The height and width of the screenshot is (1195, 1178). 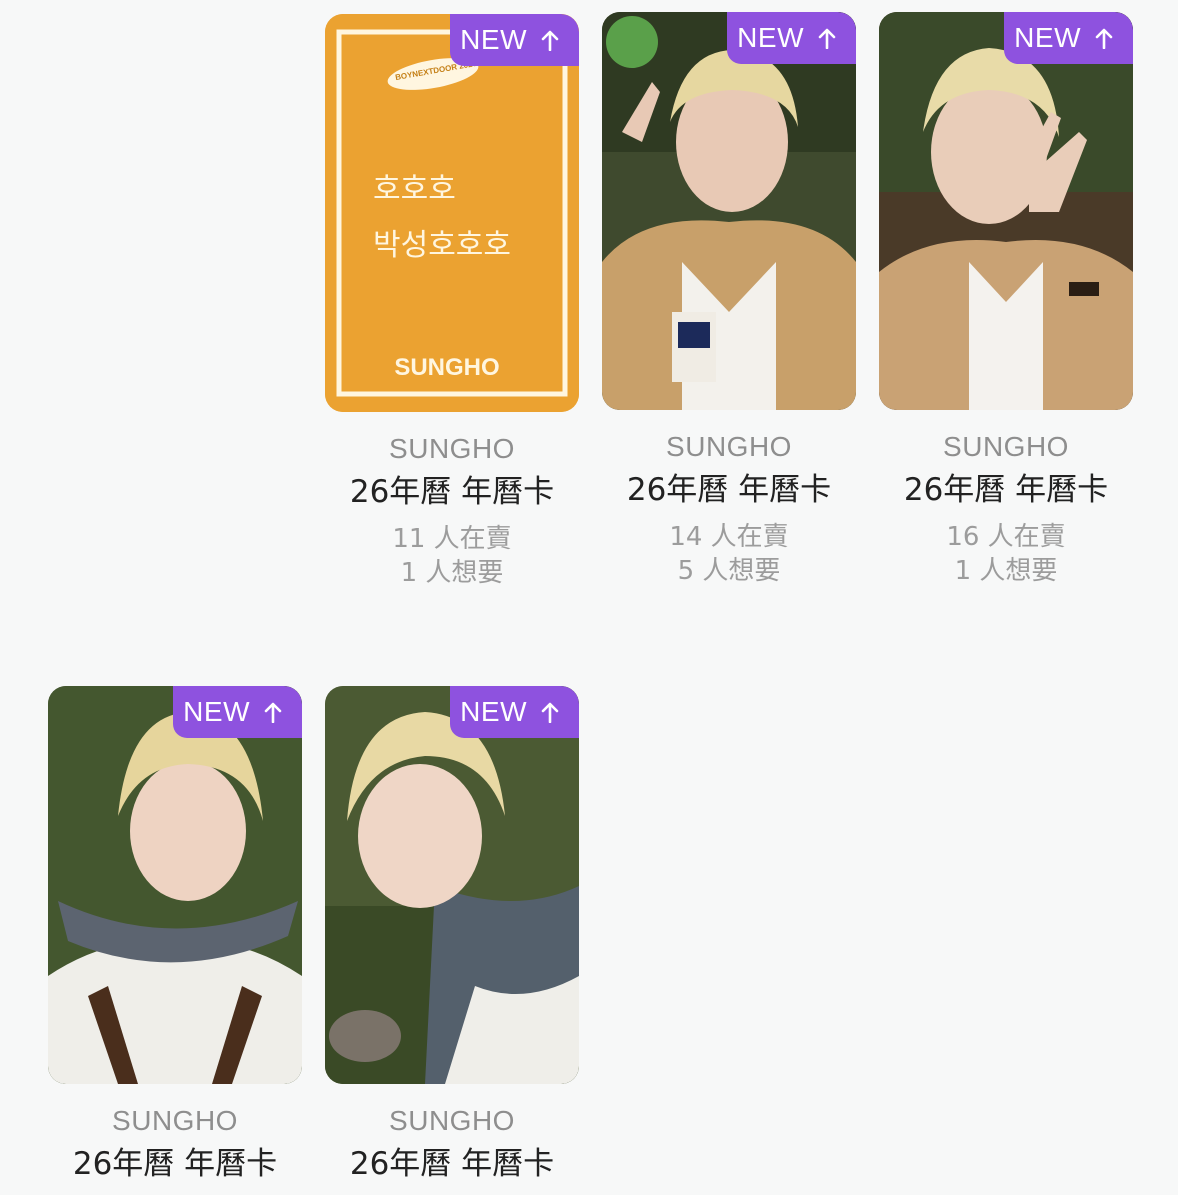 What do you see at coordinates (442, 245) in the screenshot?
I see `card-handwriting-line2: 박성호호호` at bounding box center [442, 245].